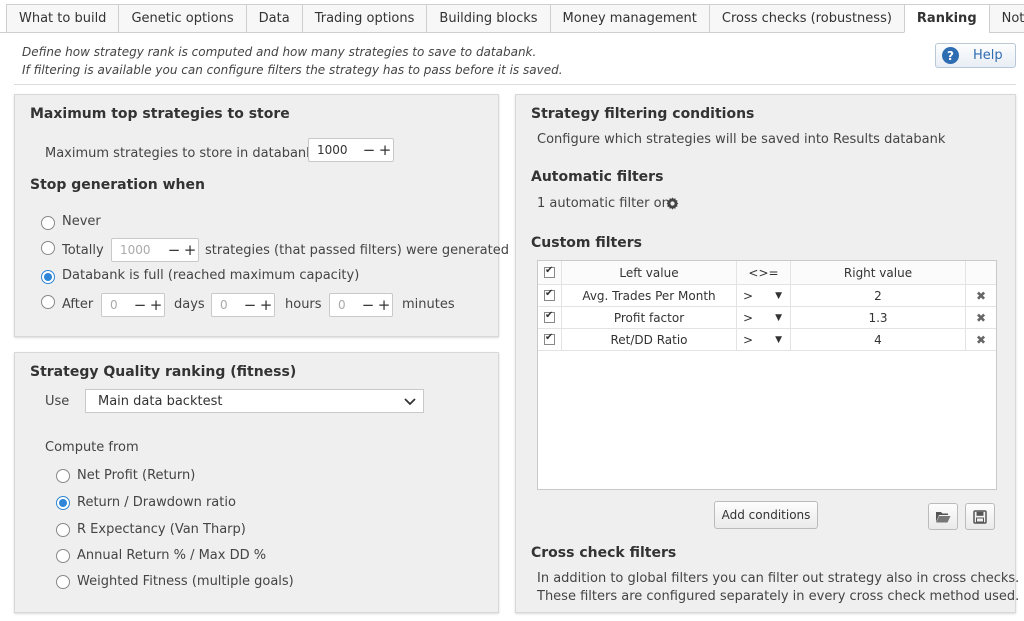  I want to click on days-stepper: 0 − +, so click(133, 305).